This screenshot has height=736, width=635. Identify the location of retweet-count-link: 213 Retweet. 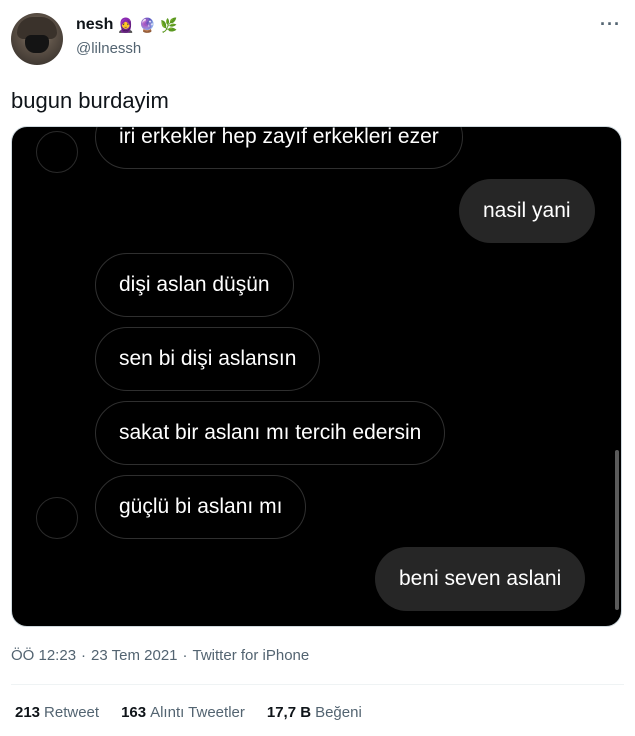
(57, 712).